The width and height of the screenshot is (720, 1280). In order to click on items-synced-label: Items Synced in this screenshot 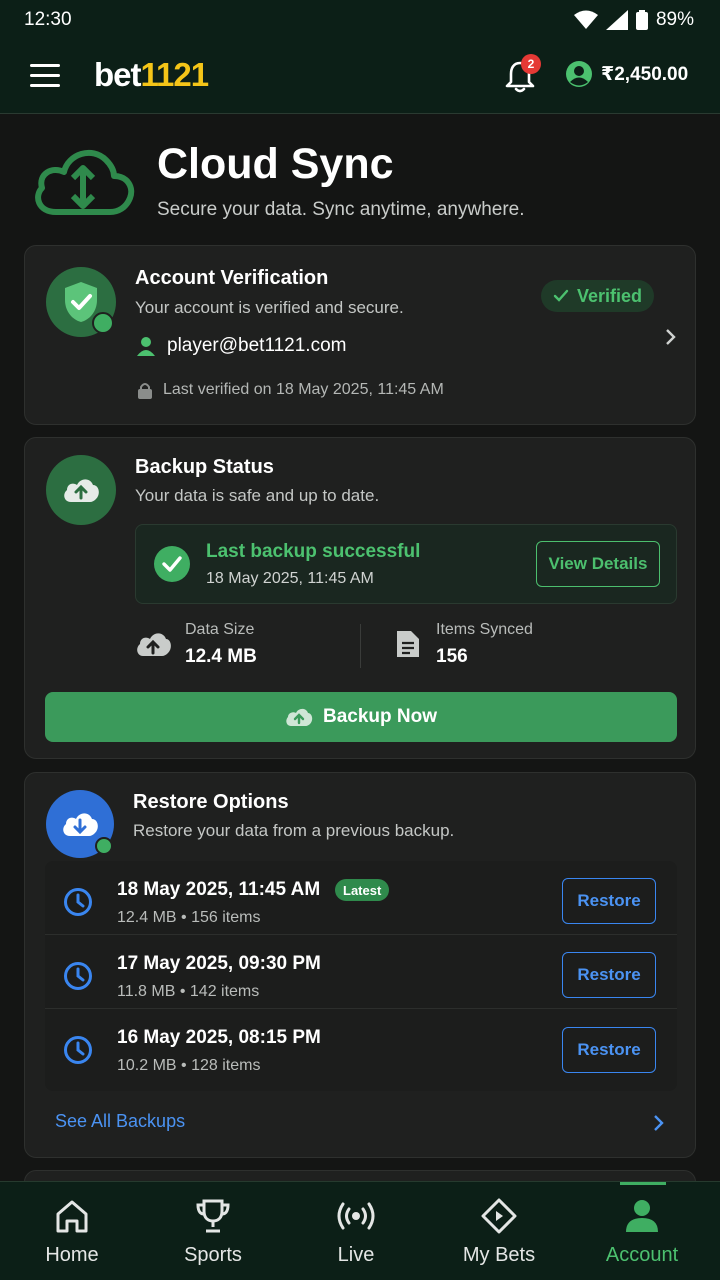, I will do `click(484, 629)`.